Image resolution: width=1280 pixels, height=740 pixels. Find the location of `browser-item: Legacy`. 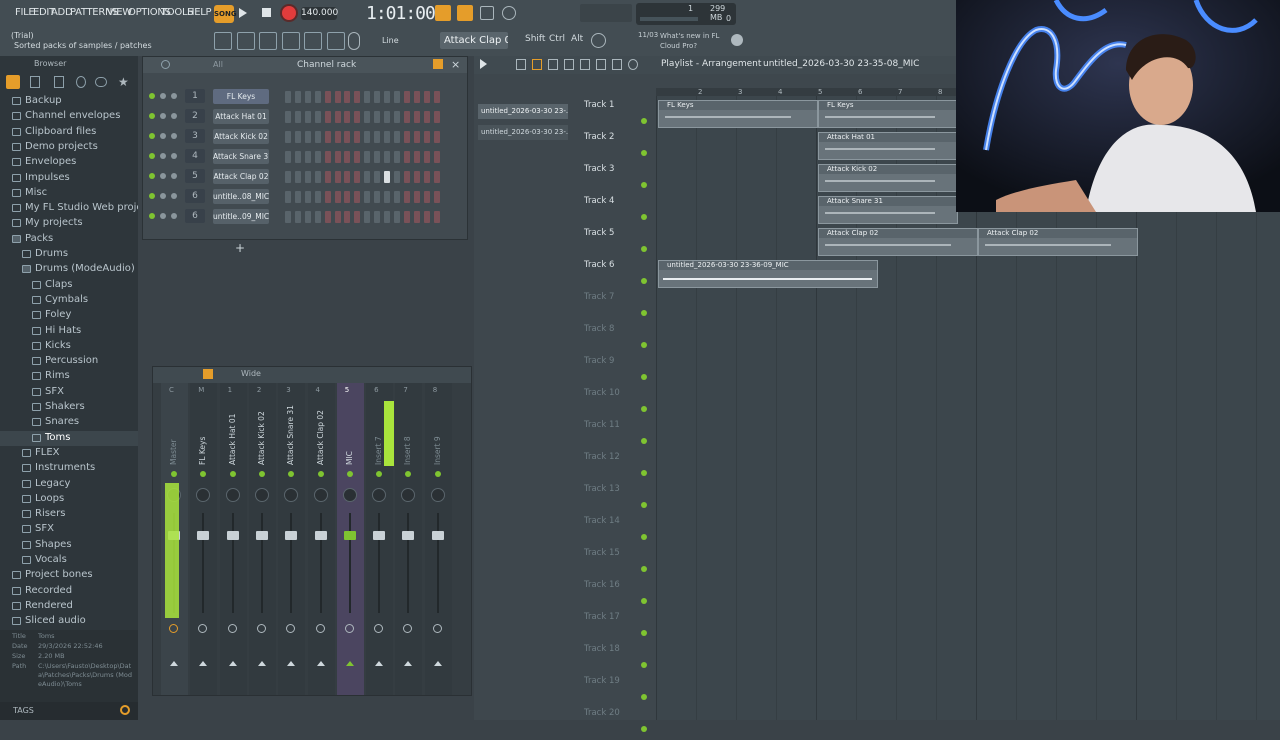

browser-item: Legacy is located at coordinates (69, 484).